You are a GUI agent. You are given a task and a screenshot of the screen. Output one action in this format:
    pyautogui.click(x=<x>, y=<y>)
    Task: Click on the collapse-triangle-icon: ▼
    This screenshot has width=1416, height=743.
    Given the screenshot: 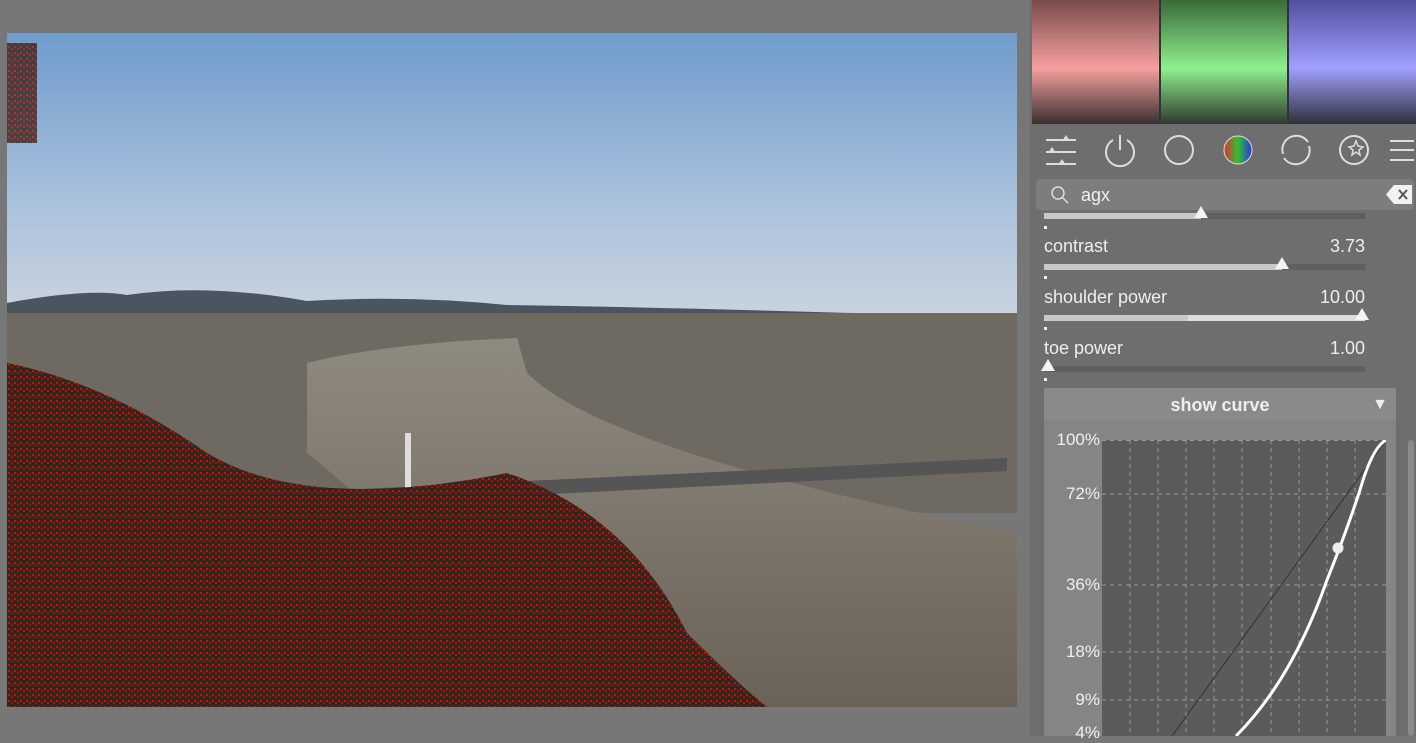 What is the action you would take?
    pyautogui.click(x=1380, y=404)
    